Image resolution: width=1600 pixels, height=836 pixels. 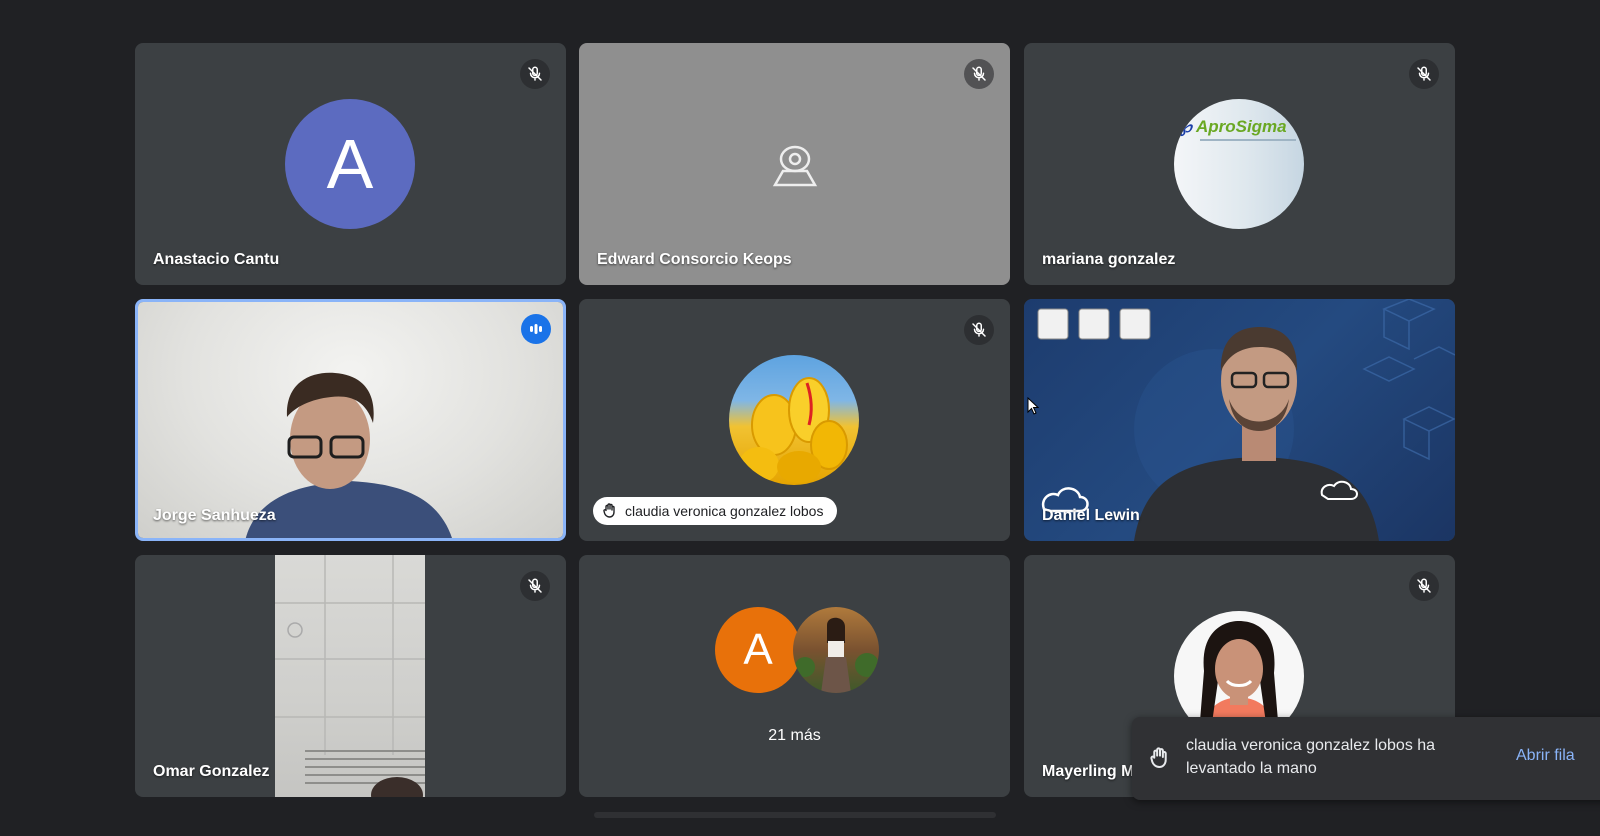 I want to click on speaking-indicator-icon, so click(x=536, y=329).